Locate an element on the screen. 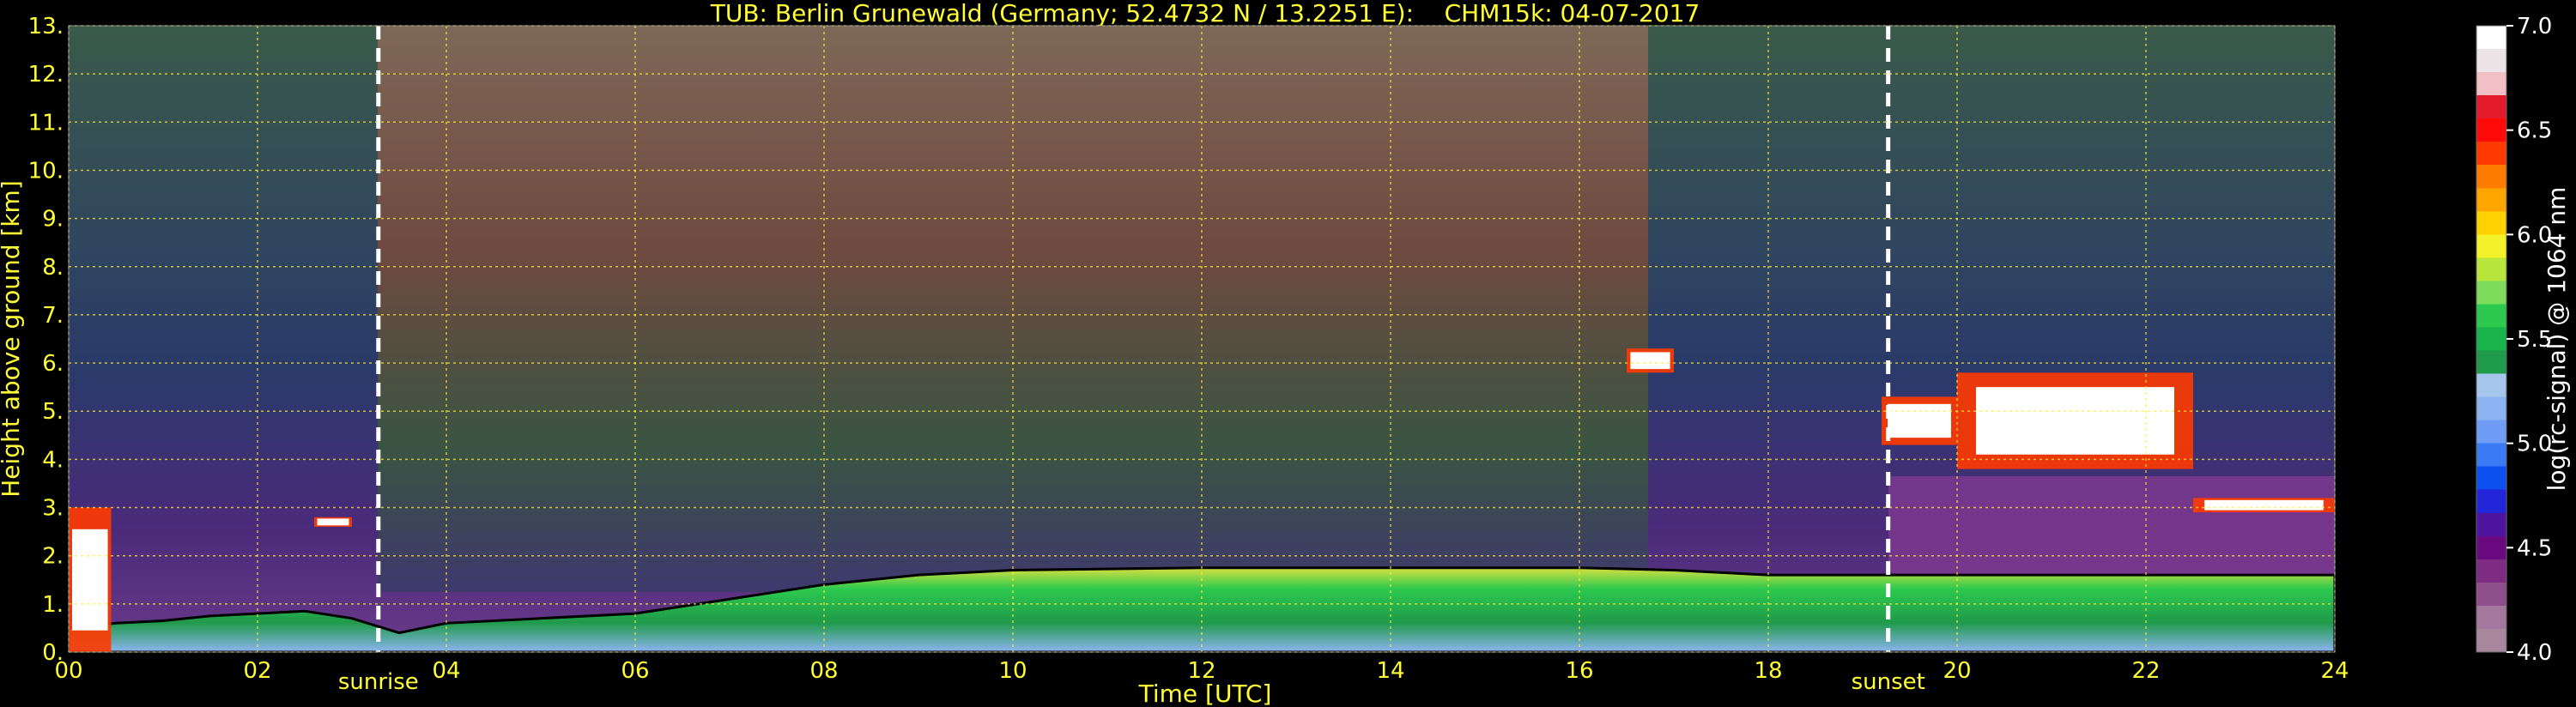 The image size is (2576, 707). x-tick-label: 06 is located at coordinates (635, 671).